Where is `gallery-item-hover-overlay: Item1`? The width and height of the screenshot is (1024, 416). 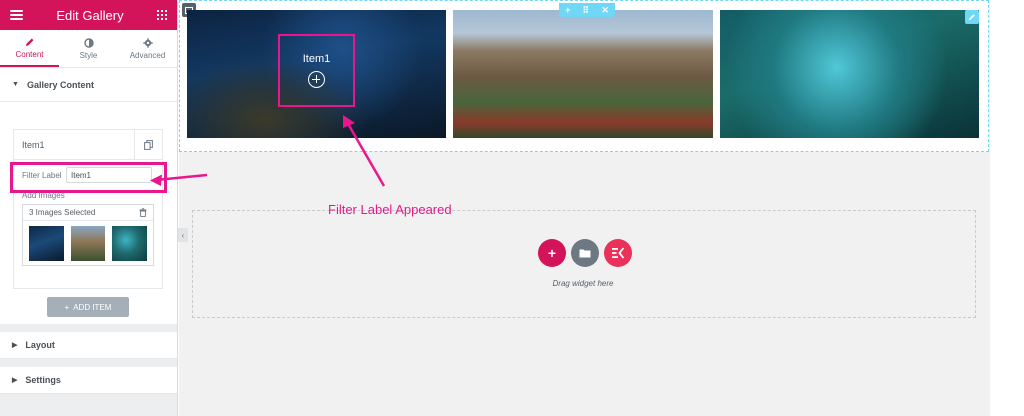 gallery-item-hover-overlay: Item1 is located at coordinates (316, 70).